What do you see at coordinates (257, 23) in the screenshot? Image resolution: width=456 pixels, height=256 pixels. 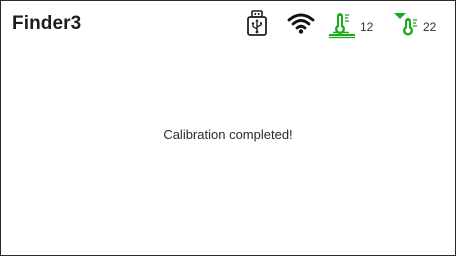 I see `usb-drive-icon` at bounding box center [257, 23].